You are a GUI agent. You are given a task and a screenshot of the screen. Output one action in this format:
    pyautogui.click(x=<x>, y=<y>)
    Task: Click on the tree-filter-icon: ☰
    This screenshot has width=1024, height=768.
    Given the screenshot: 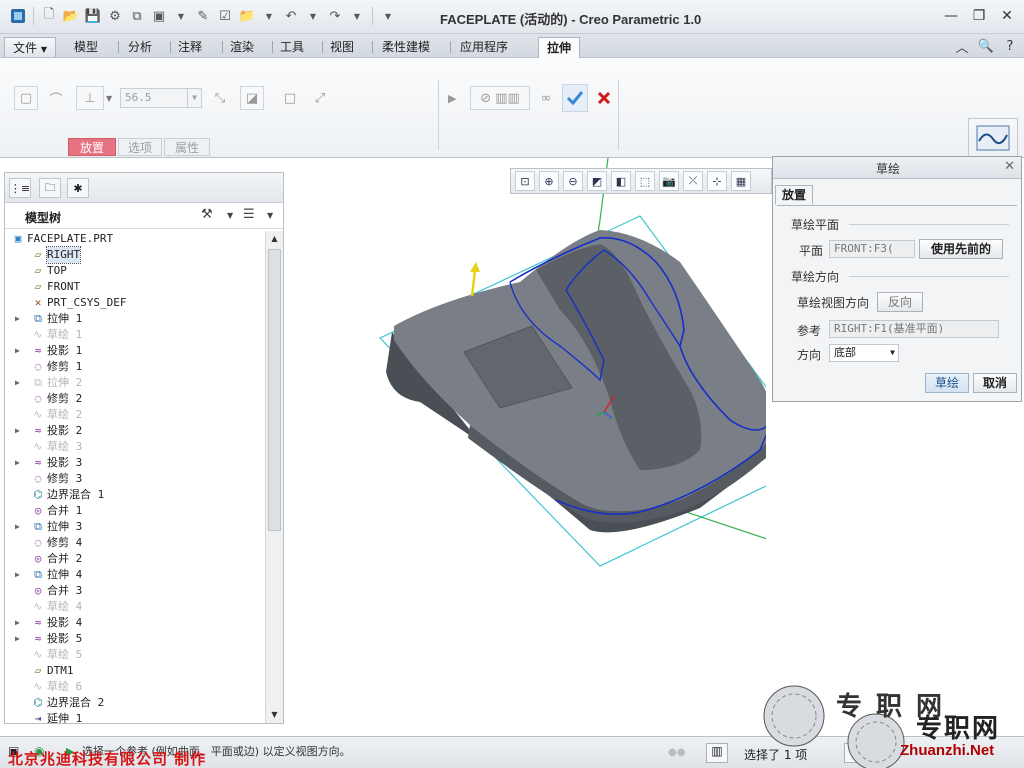 What is the action you would take?
    pyautogui.click(x=249, y=214)
    